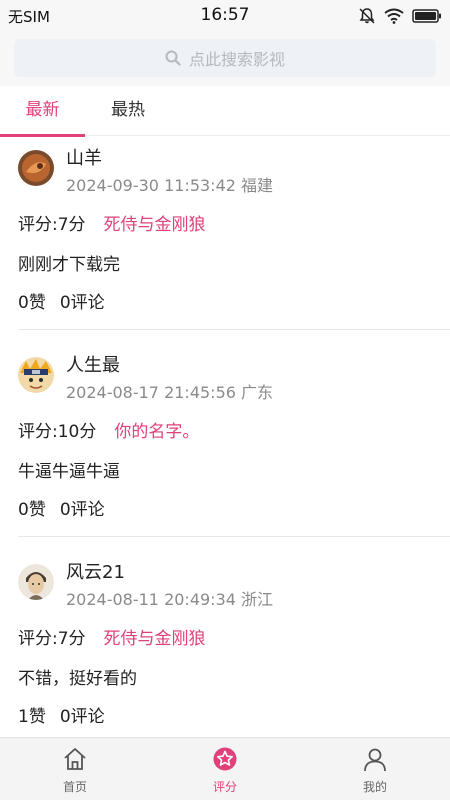 Image resolution: width=450 pixels, height=800 pixels. What do you see at coordinates (84, 157) in the screenshot?
I see `username: 山羊` at bounding box center [84, 157].